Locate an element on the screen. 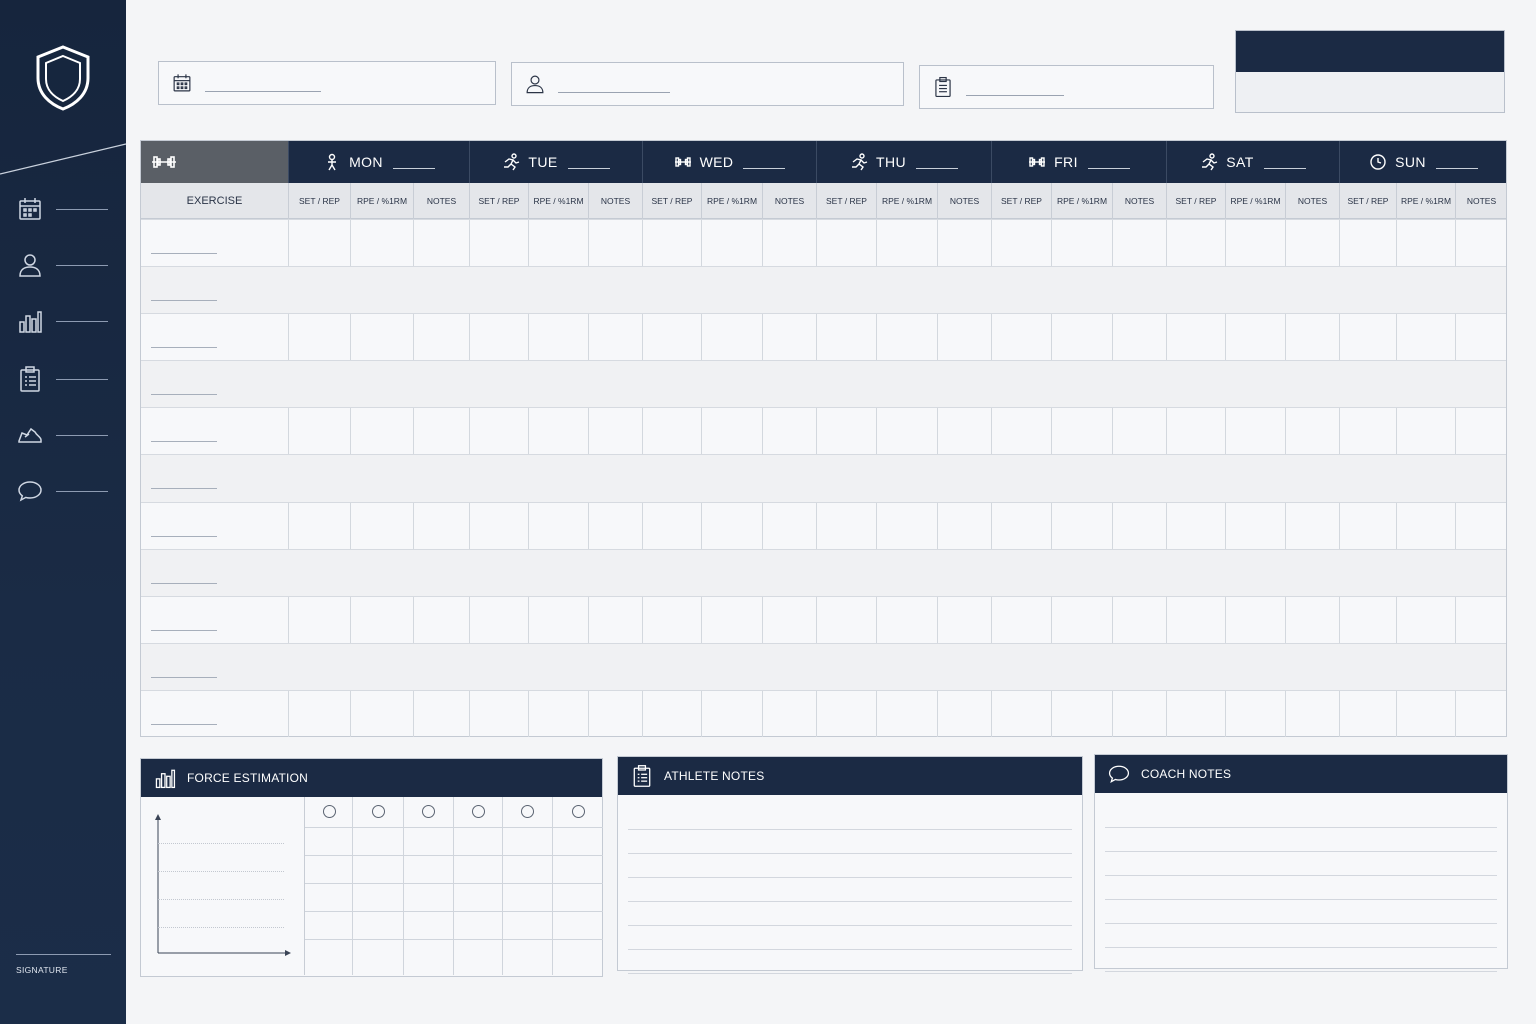 Image resolution: width=1536 pixels, height=1024 pixels. sidebar-item-calendar is located at coordinates (64, 209).